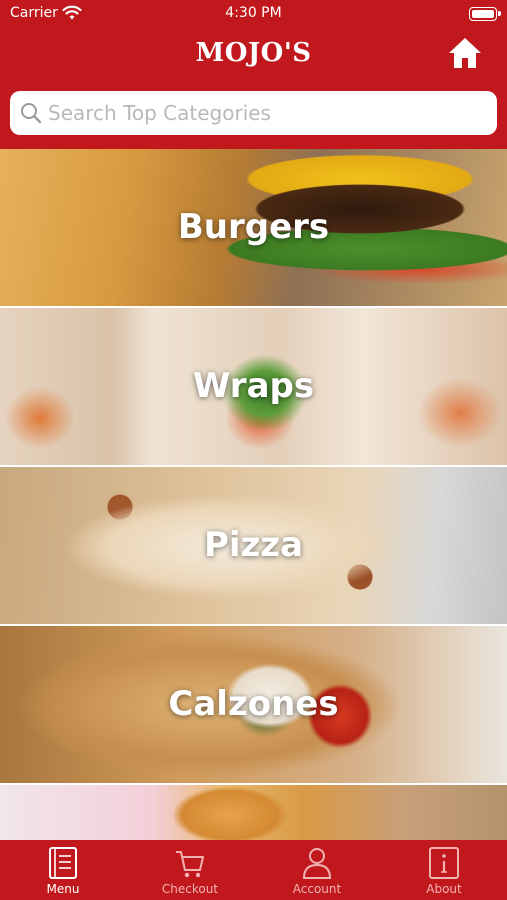  I want to click on tab-about: About, so click(444, 870).